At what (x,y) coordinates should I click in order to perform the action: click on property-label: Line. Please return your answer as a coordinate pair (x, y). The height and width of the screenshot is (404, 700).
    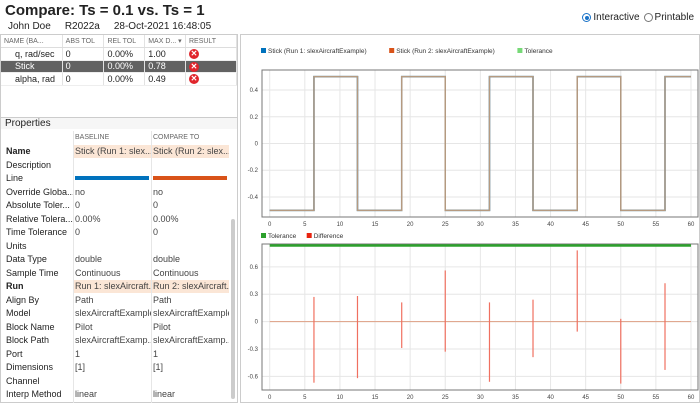
    Looking at the image, I should click on (15, 178).